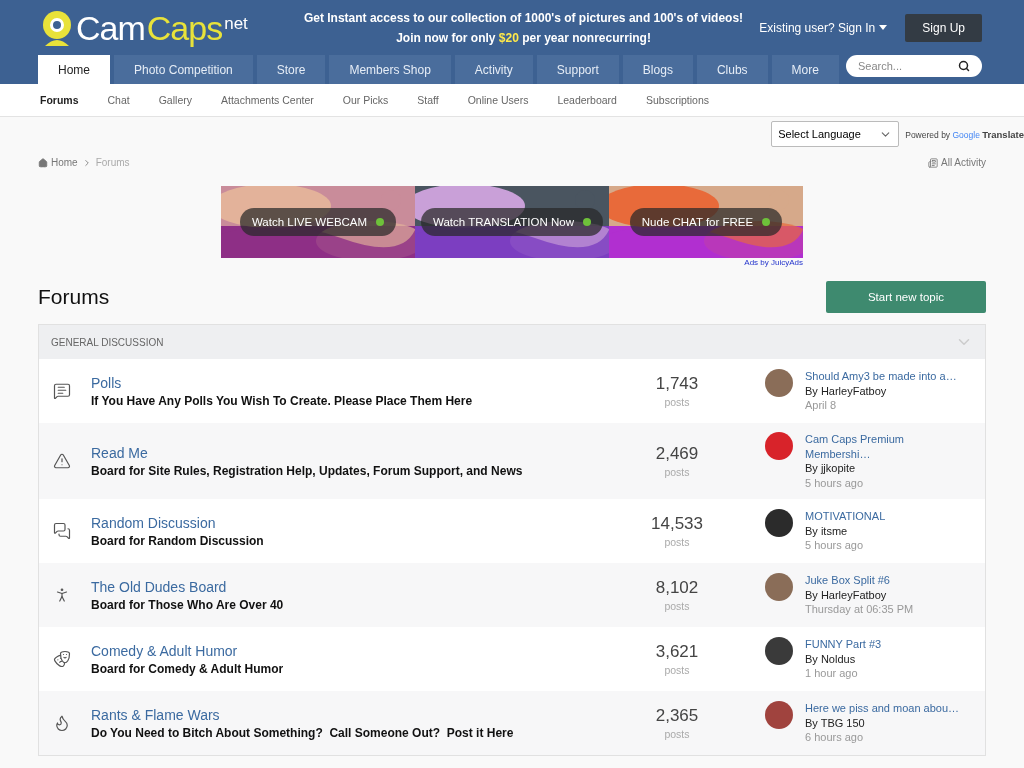 The image size is (1024, 768). Describe the element at coordinates (354, 452) in the screenshot. I see `forum-title-link: Read Me` at that location.